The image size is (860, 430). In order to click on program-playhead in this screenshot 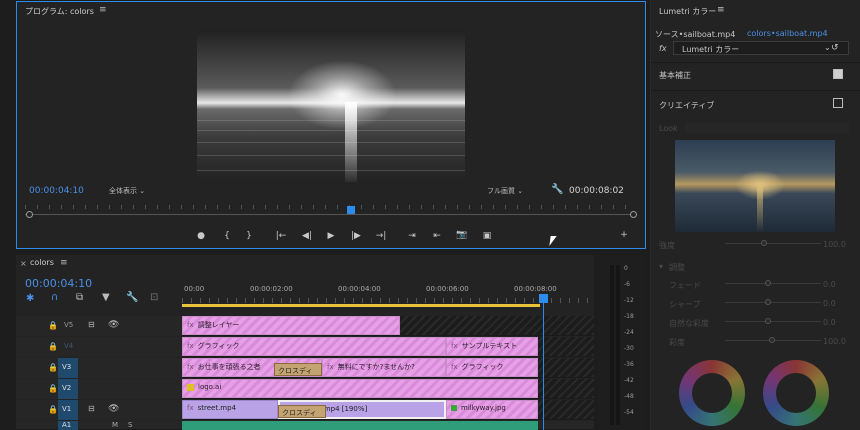, I will do `click(351, 210)`.